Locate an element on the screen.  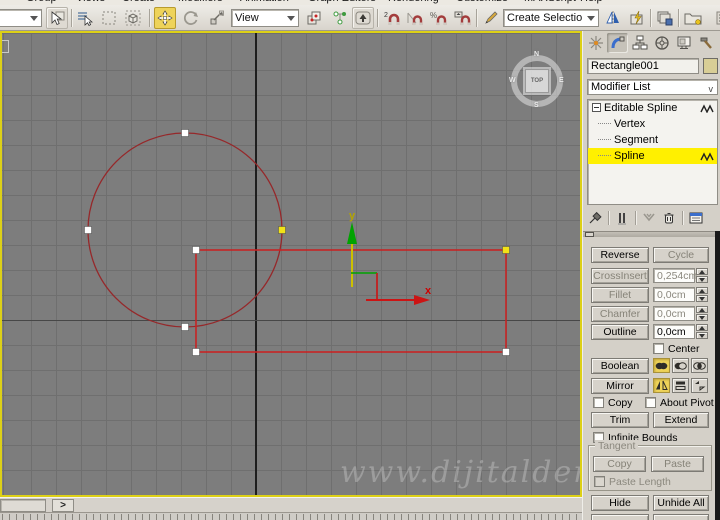
maxscript-mini-listener-field is located at coordinates (23, 505).